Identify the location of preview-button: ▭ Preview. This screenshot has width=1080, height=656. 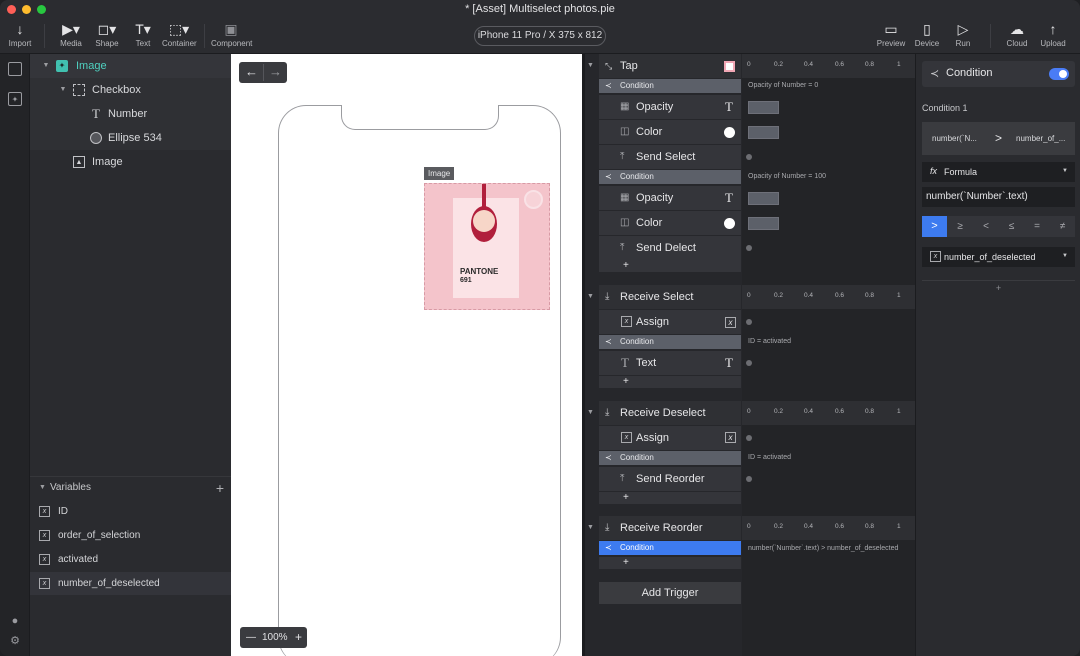
(891, 35).